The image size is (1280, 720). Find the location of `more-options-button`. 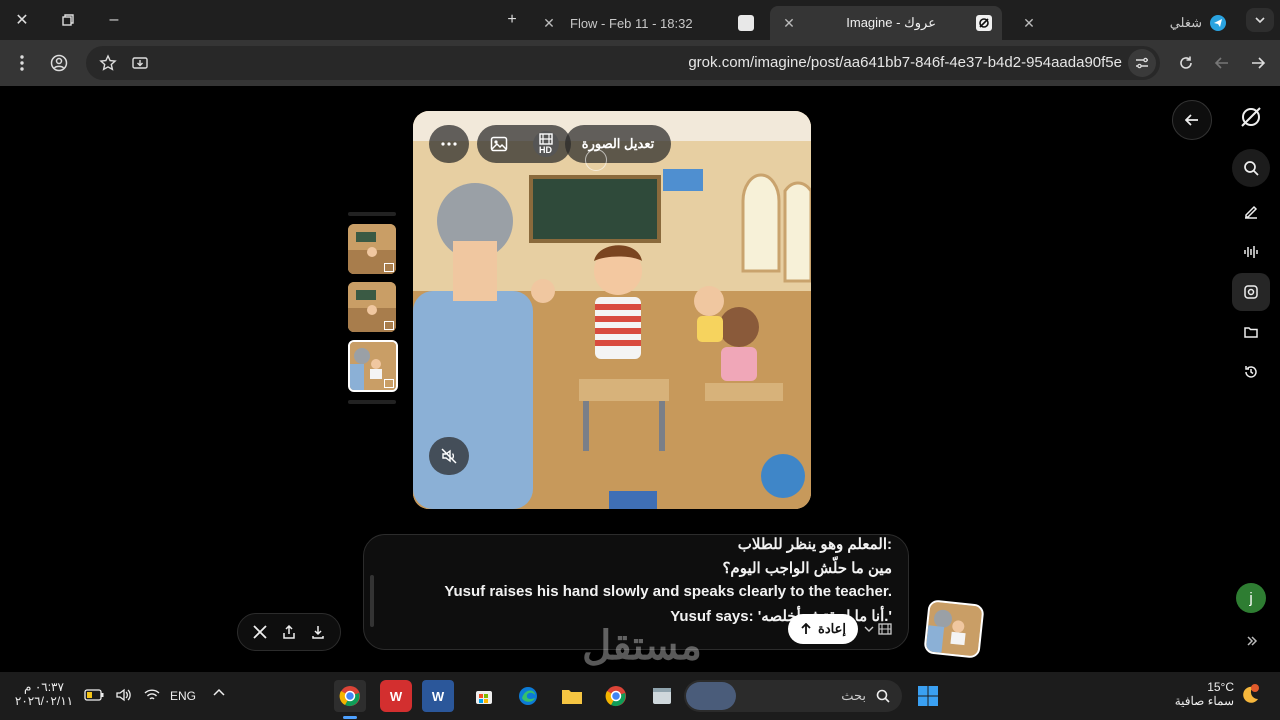

more-options-button is located at coordinates (449, 144).